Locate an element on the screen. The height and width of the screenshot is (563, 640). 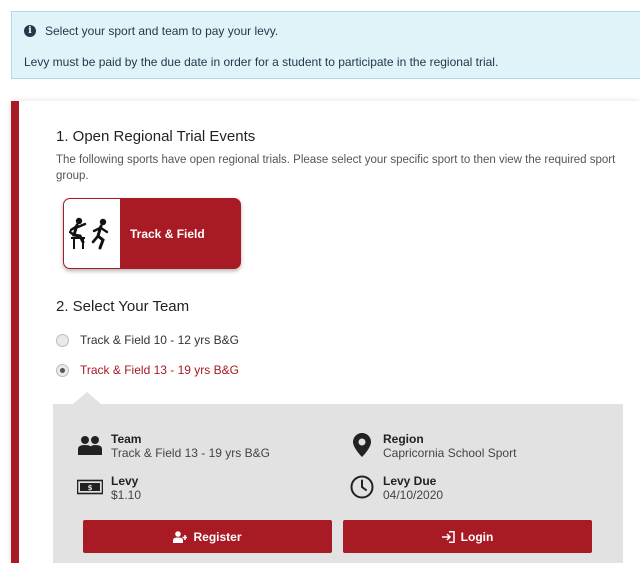
levy-due-value: 04/10/2020 is located at coordinates (413, 495).